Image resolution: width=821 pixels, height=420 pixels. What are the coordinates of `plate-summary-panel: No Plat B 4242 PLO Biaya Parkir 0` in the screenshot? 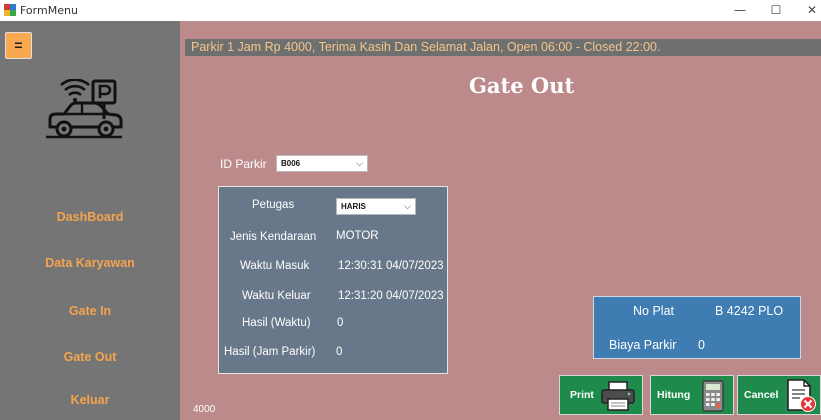 It's located at (697, 327).